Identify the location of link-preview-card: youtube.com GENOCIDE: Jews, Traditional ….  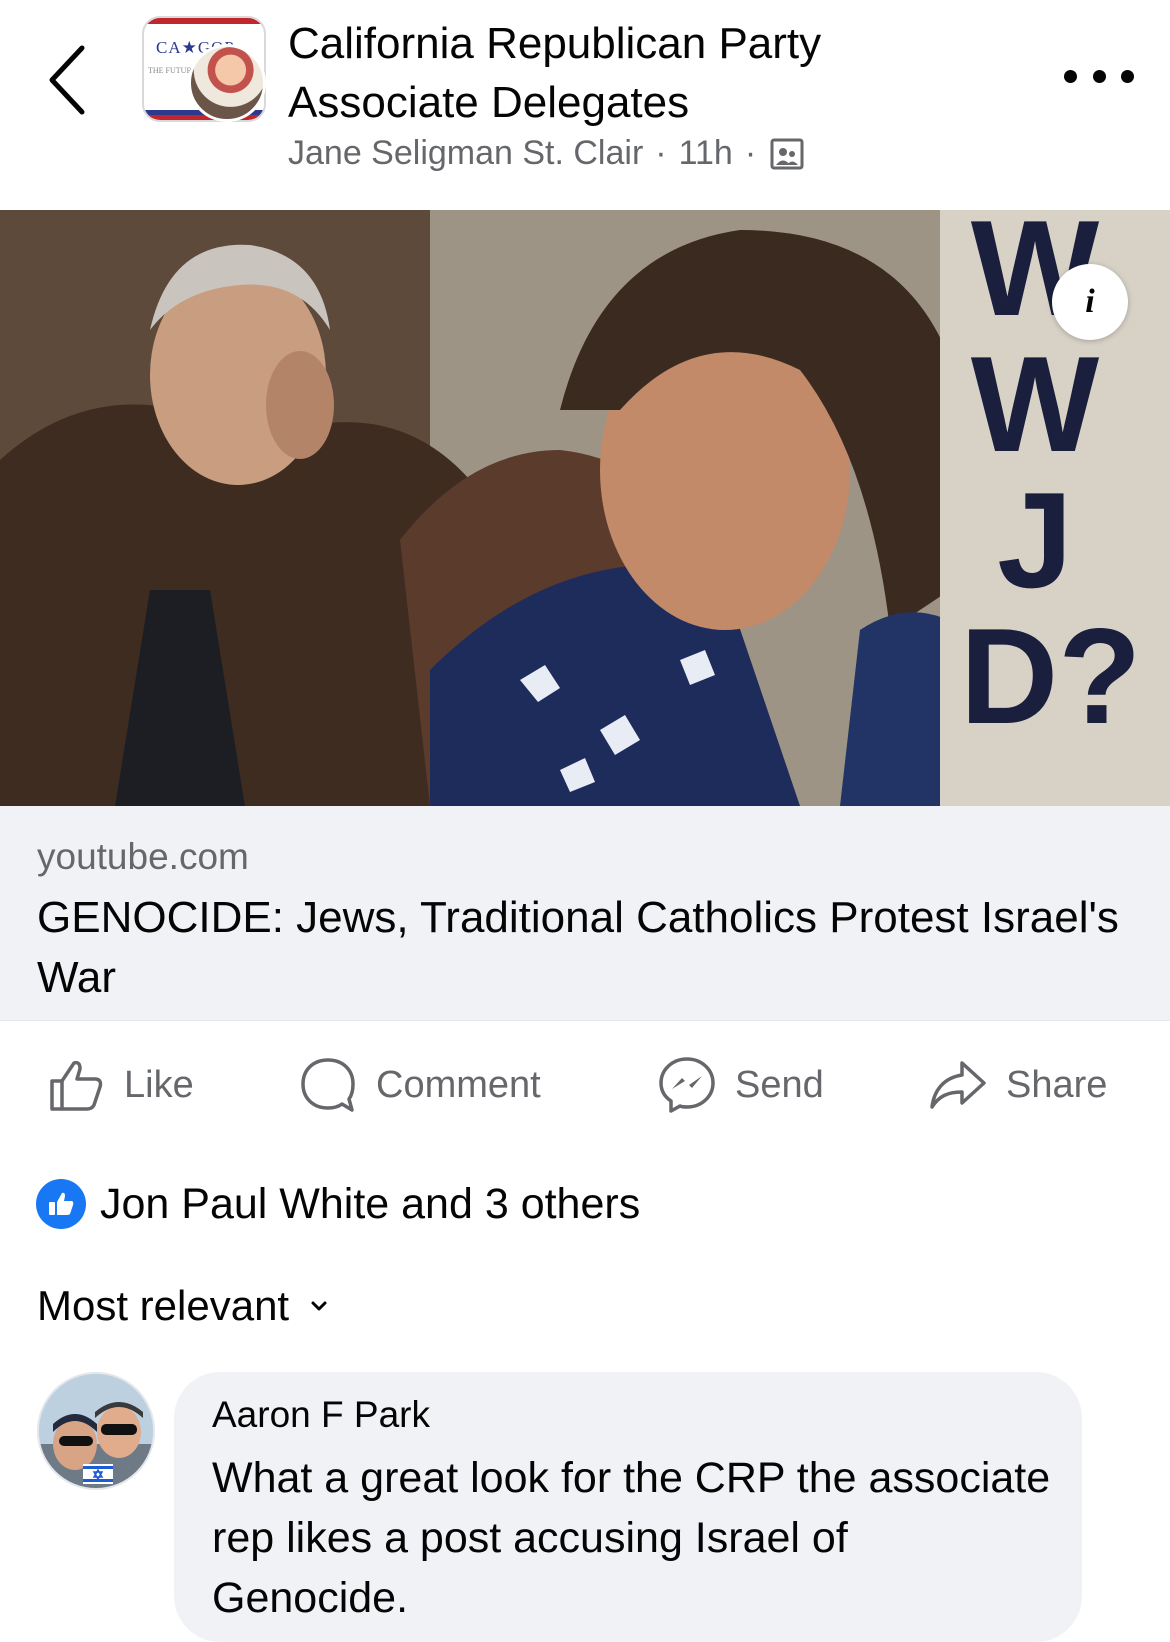
(585, 913).